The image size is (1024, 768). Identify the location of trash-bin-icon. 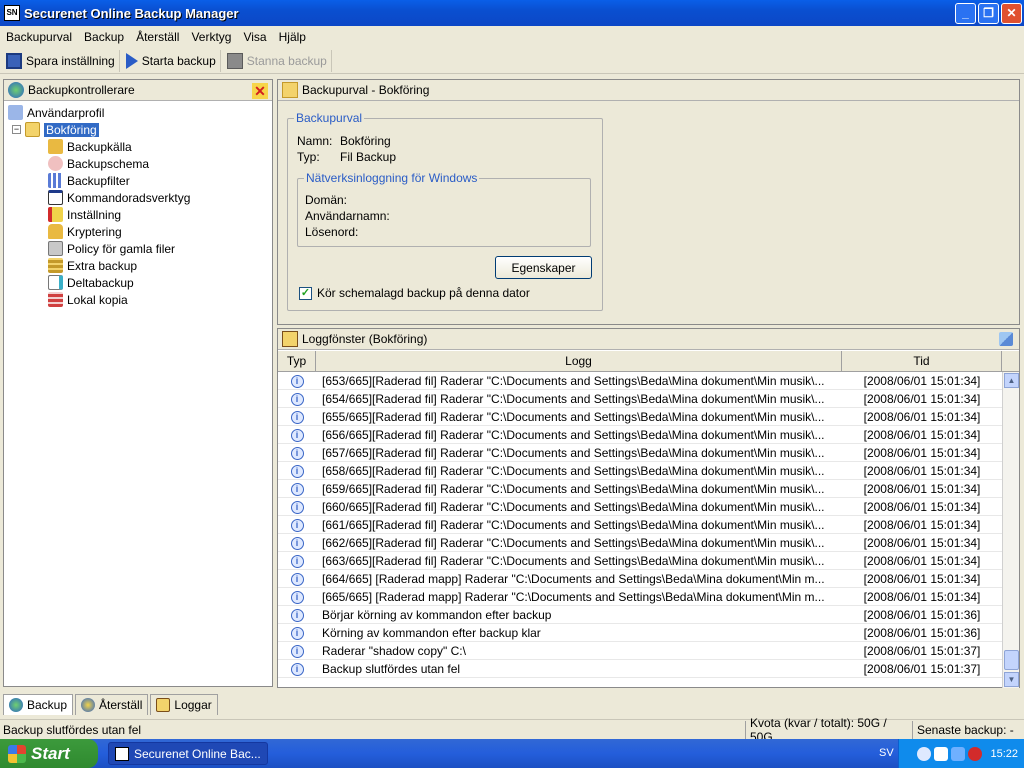
(55, 248).